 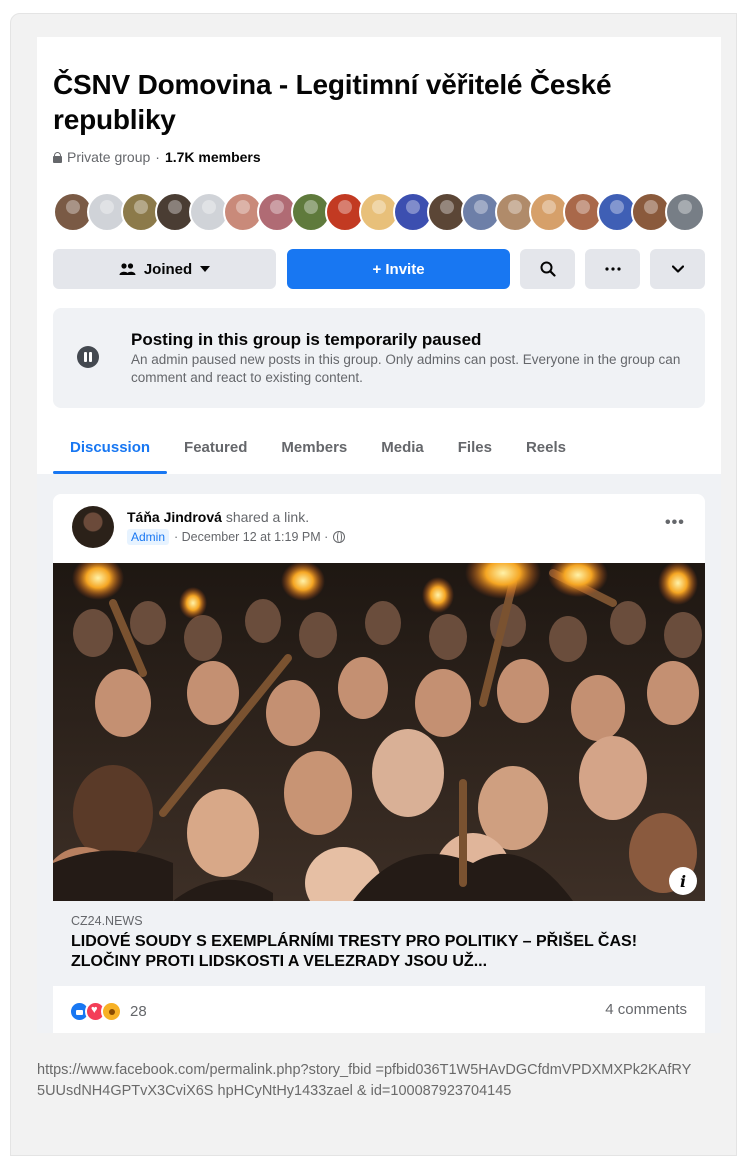 I want to click on group-meta: Private group · 1.7K members, so click(x=157, y=157).